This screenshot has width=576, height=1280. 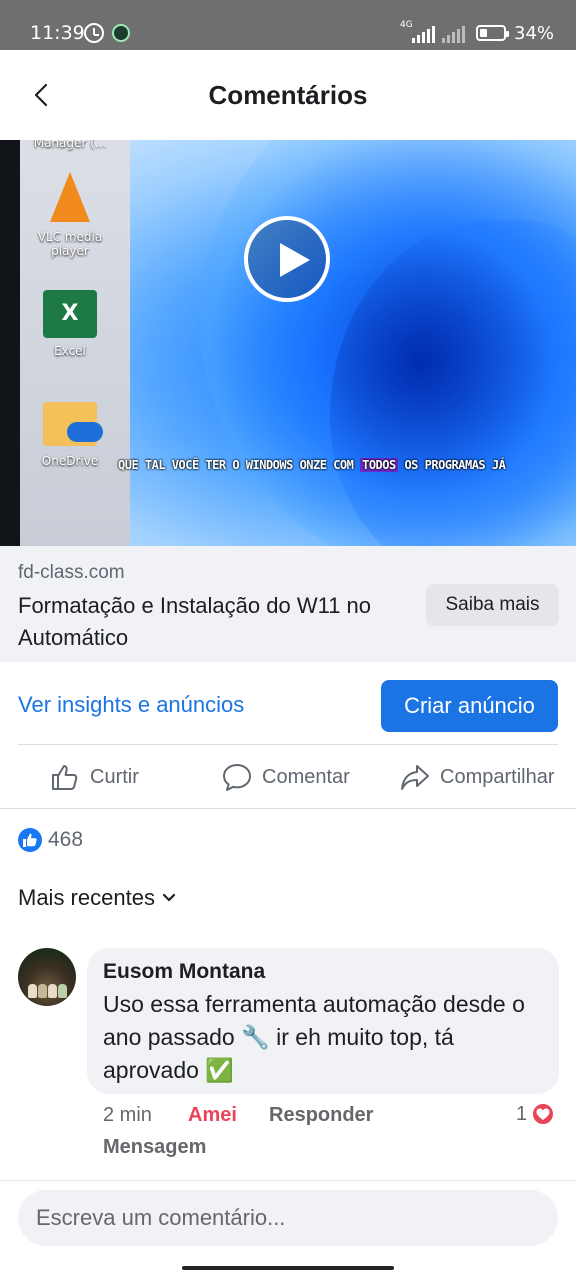 I want to click on message-button: Mensagem, so click(x=154, y=1147).